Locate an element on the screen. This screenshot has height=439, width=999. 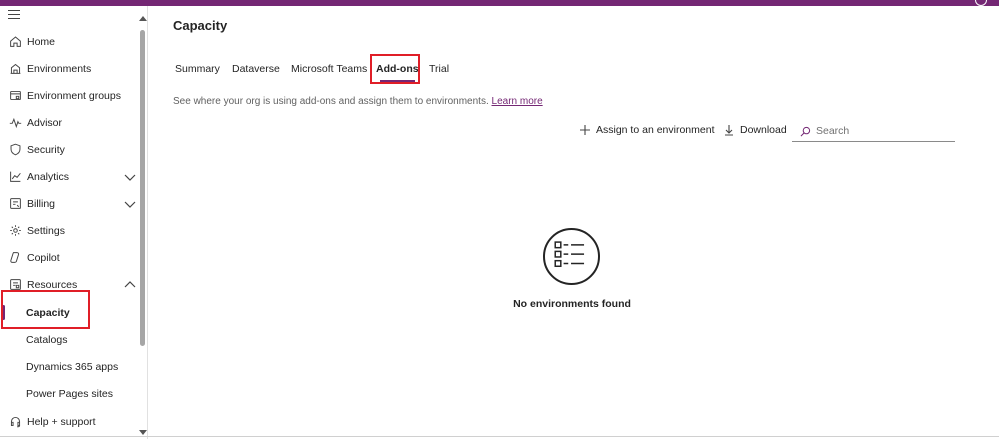
chevron-up-icon is located at coordinates (130, 285).